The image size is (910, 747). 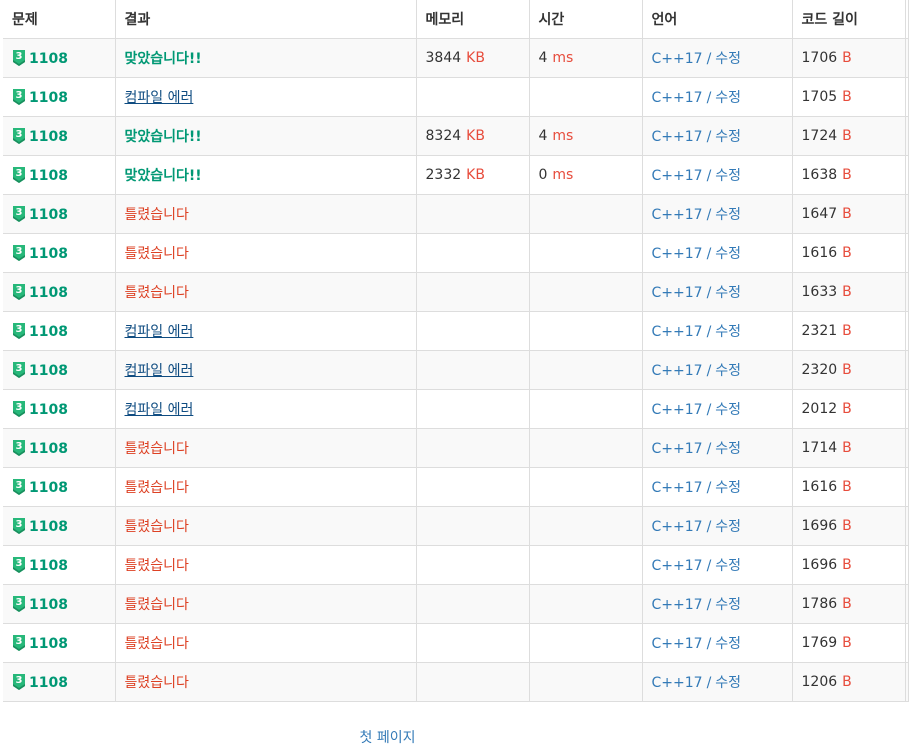 What do you see at coordinates (265, 19) in the screenshot?
I see `header-result: 결과` at bounding box center [265, 19].